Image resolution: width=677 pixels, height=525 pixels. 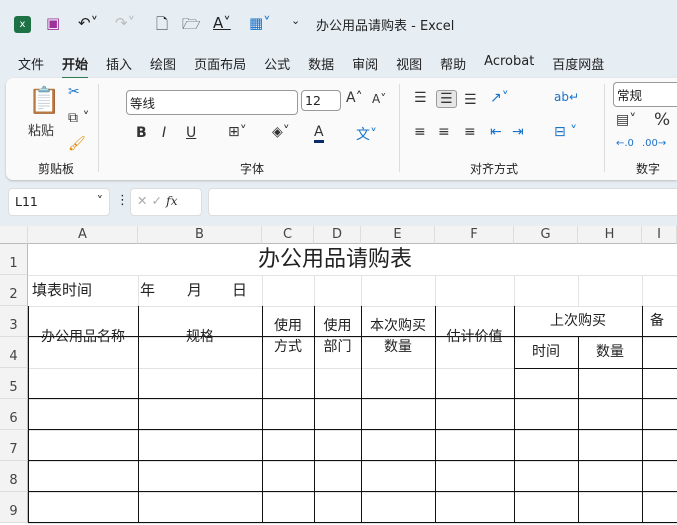 What do you see at coordinates (509, 66) in the screenshot?
I see `tab-acrobat: Acrobat` at bounding box center [509, 66].